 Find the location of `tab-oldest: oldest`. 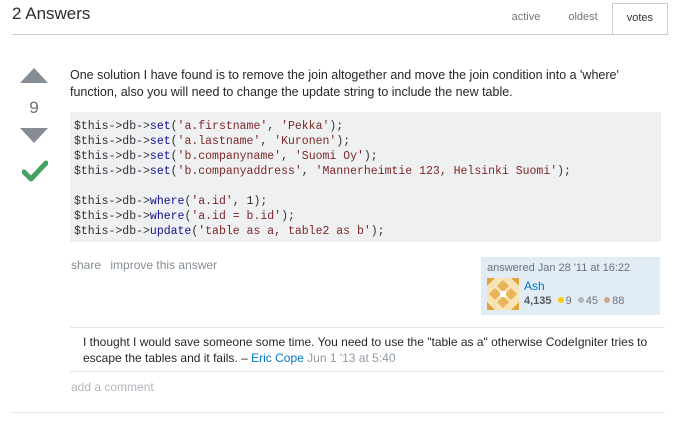

tab-oldest: oldest is located at coordinates (582, 17).